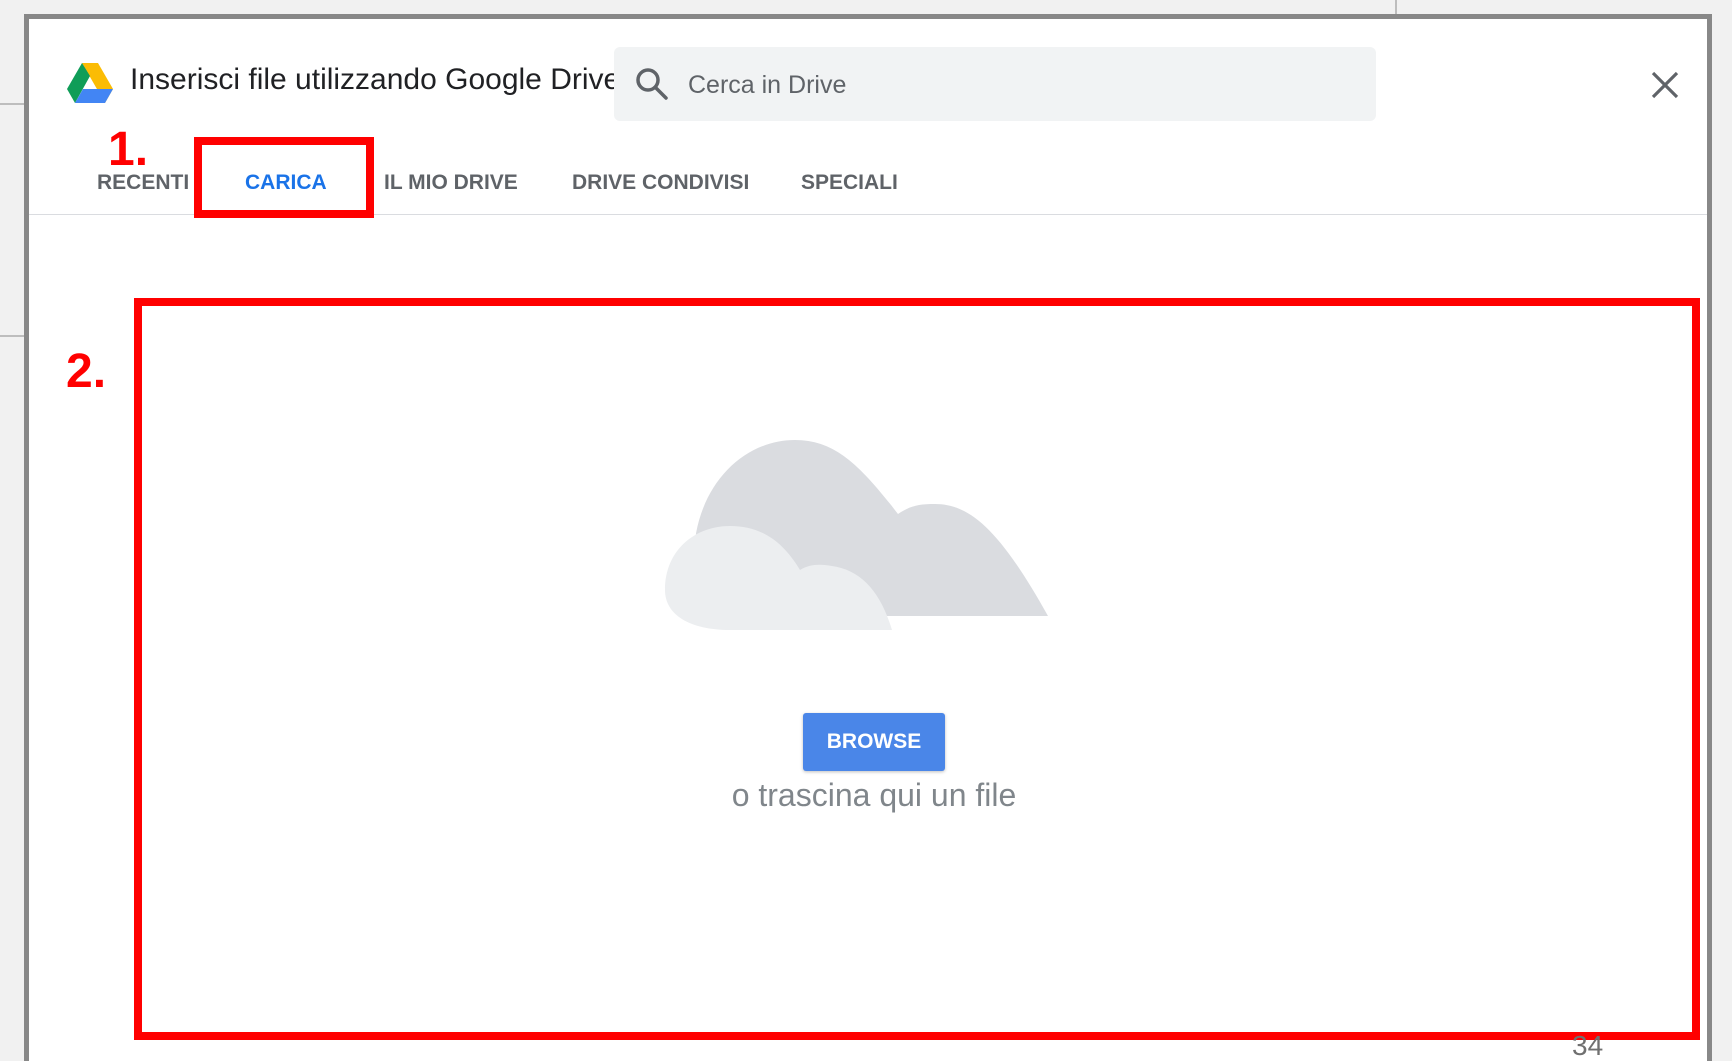  What do you see at coordinates (1665, 85) in the screenshot?
I see `close-icon` at bounding box center [1665, 85].